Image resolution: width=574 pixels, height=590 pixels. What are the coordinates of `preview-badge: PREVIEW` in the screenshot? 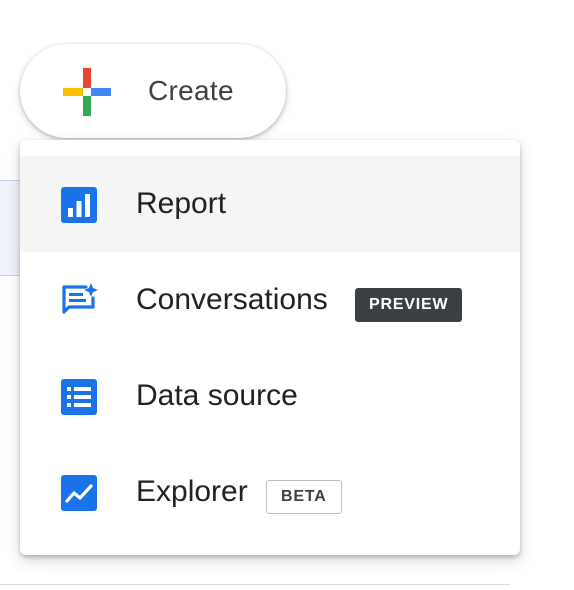 It's located at (409, 305).